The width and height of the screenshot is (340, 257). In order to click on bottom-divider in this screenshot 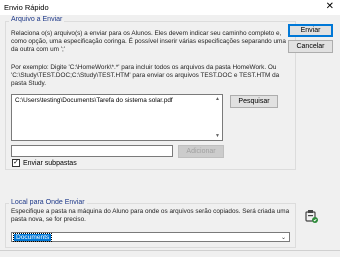, I will do `click(170, 250)`.